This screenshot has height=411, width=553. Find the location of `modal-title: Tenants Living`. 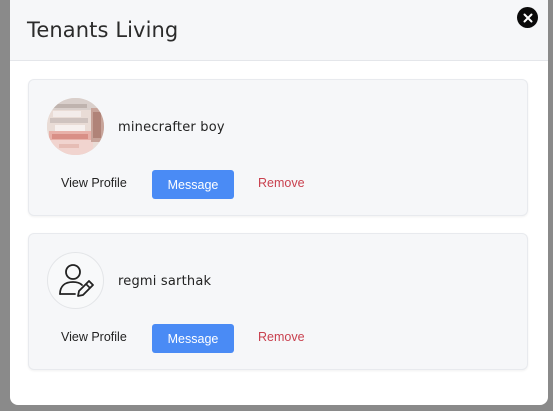

modal-title: Tenants Living is located at coordinates (103, 30).